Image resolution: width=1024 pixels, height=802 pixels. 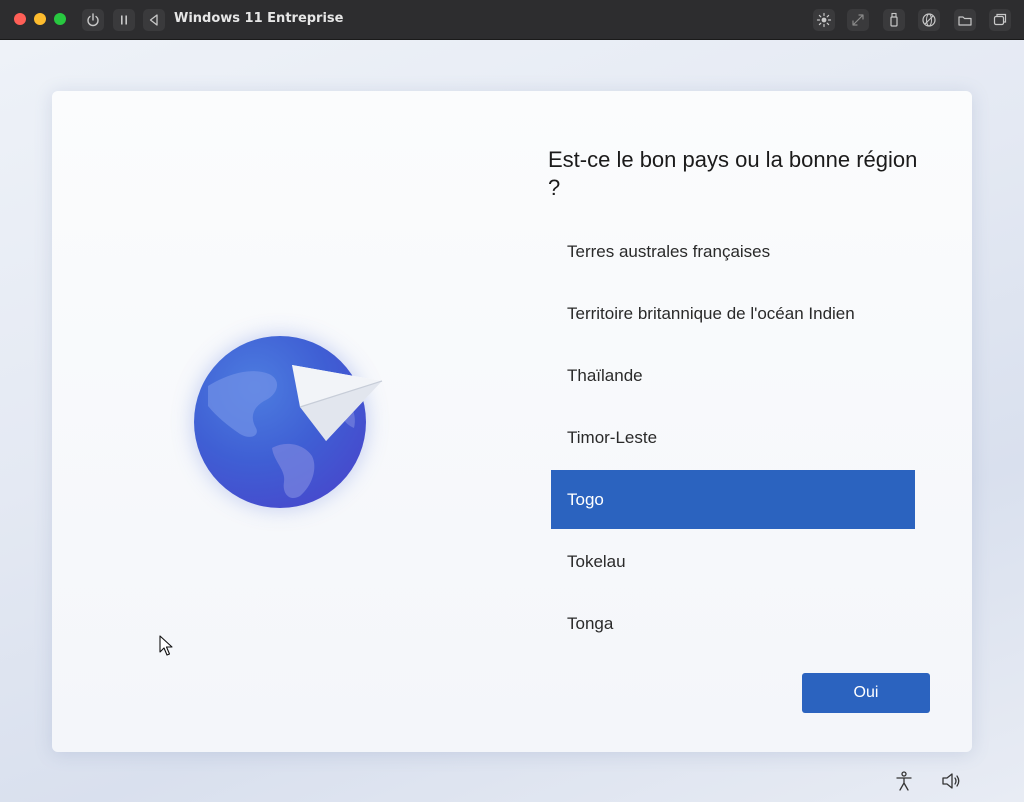 What do you see at coordinates (60, 19) in the screenshot?
I see `zoom-window-button` at bounding box center [60, 19].